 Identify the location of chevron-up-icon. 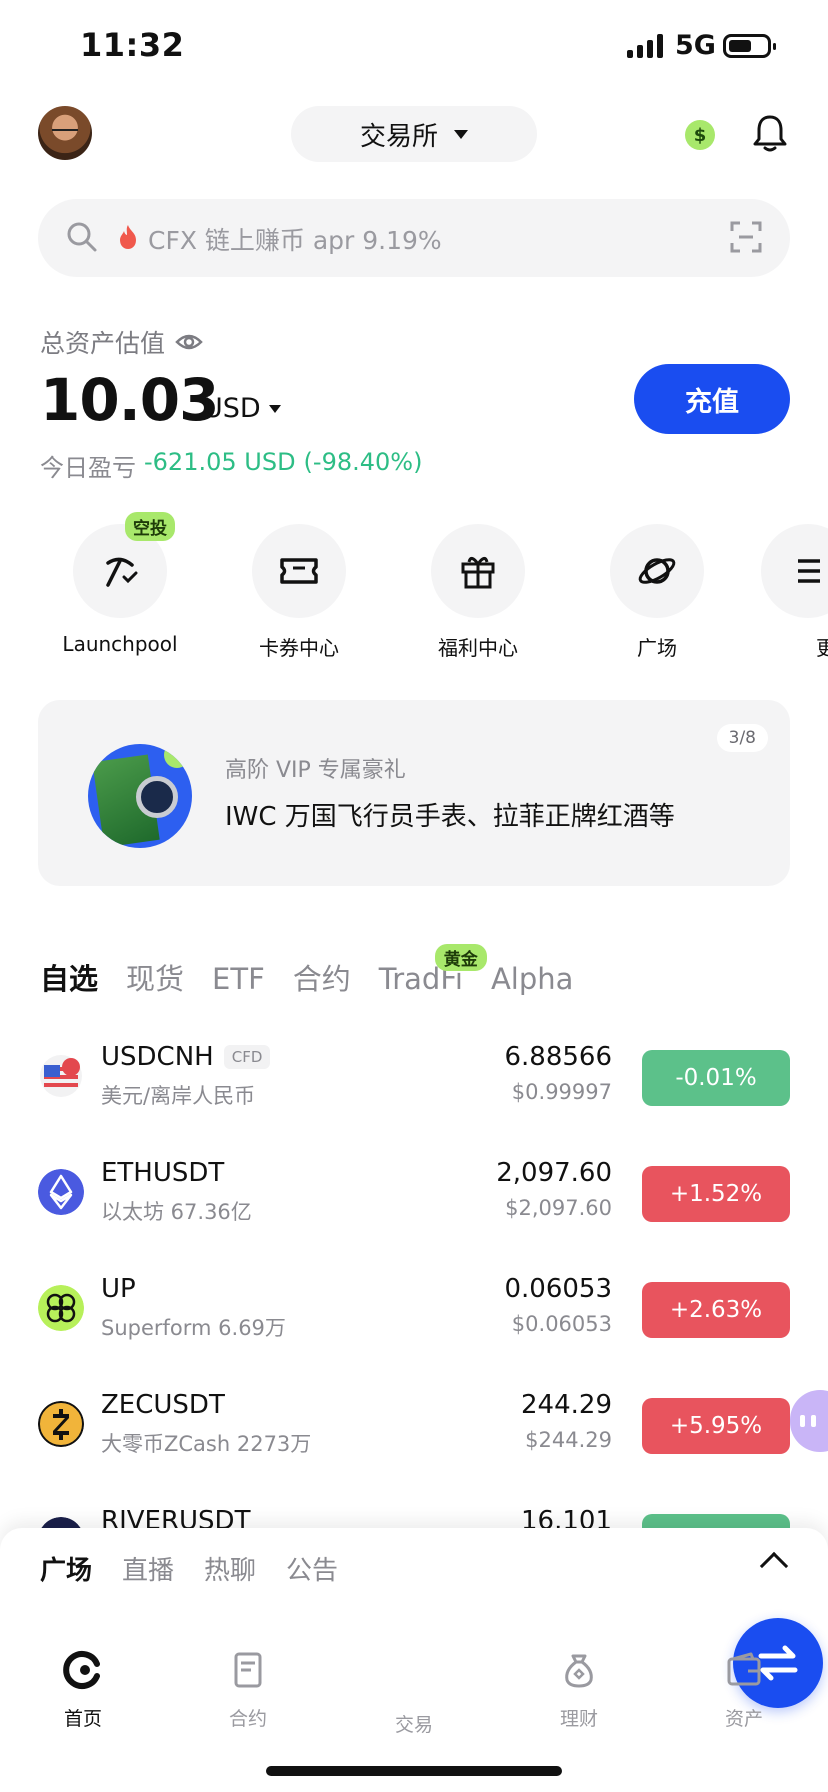
(774, 1566).